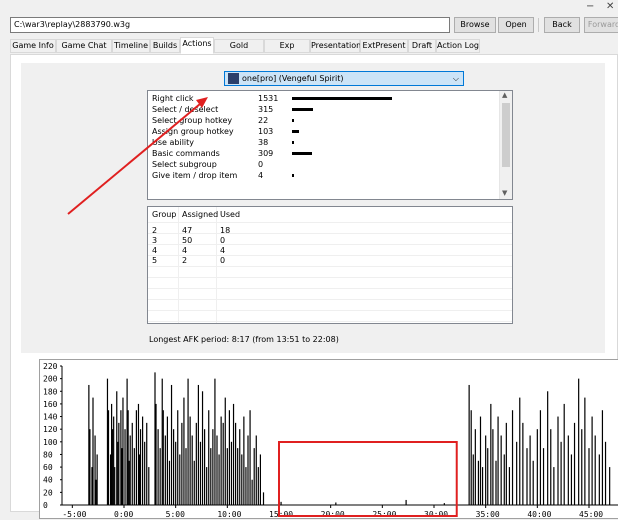 This screenshot has height=520, width=618. I want to click on action-row: Give item / drop item 4, so click(322, 175).